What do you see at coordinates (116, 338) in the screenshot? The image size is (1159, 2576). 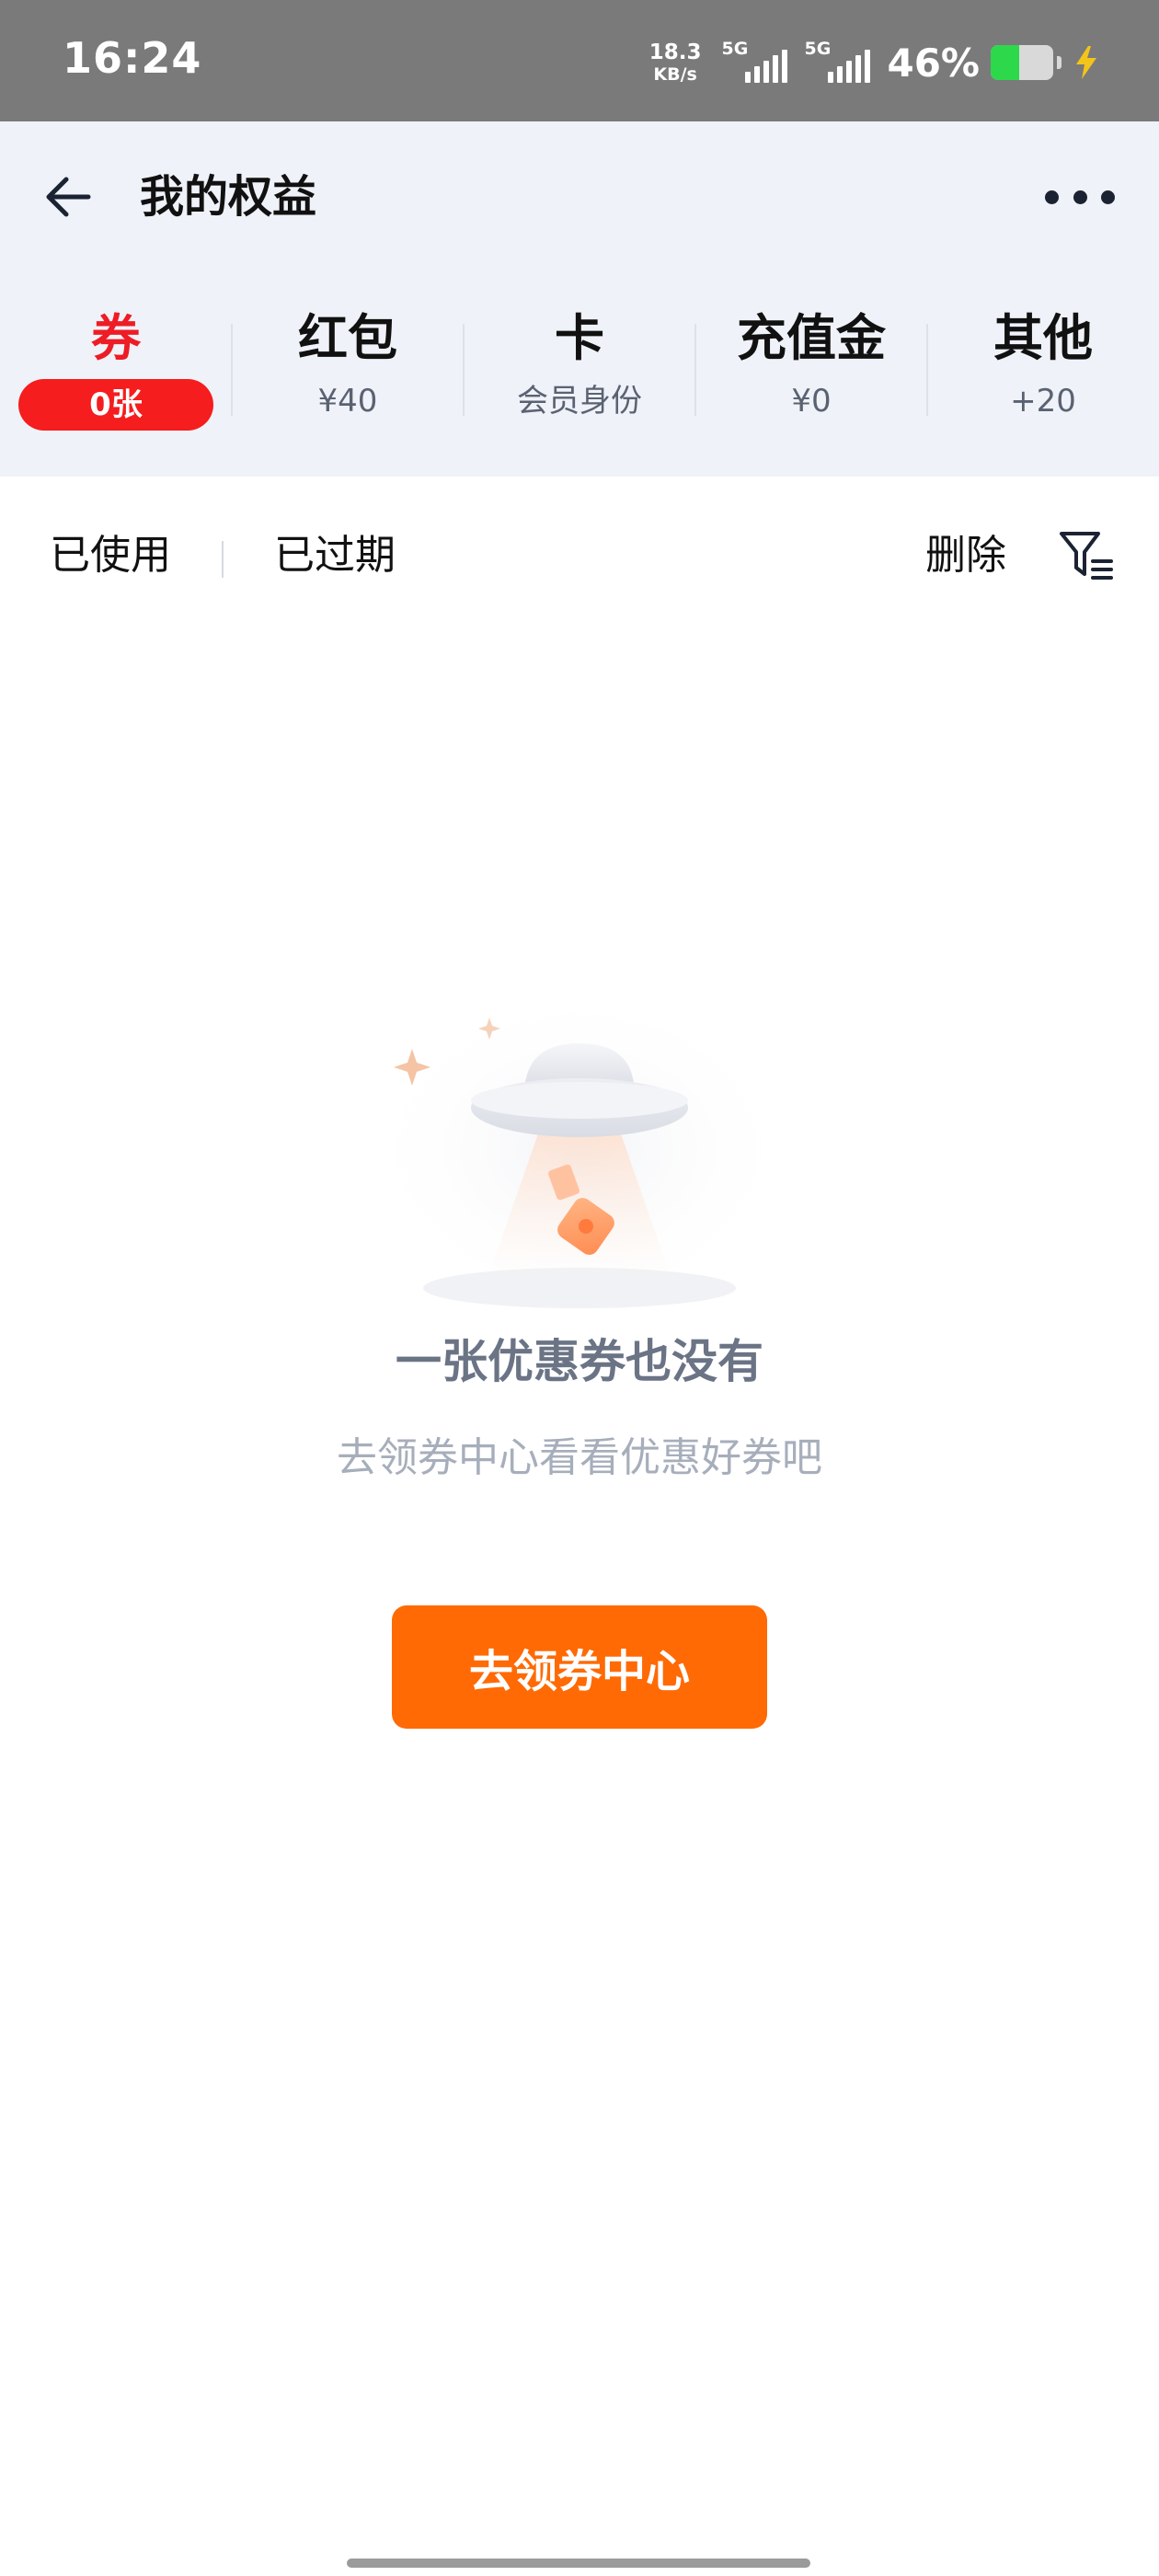 I see `tab-label: 券` at bounding box center [116, 338].